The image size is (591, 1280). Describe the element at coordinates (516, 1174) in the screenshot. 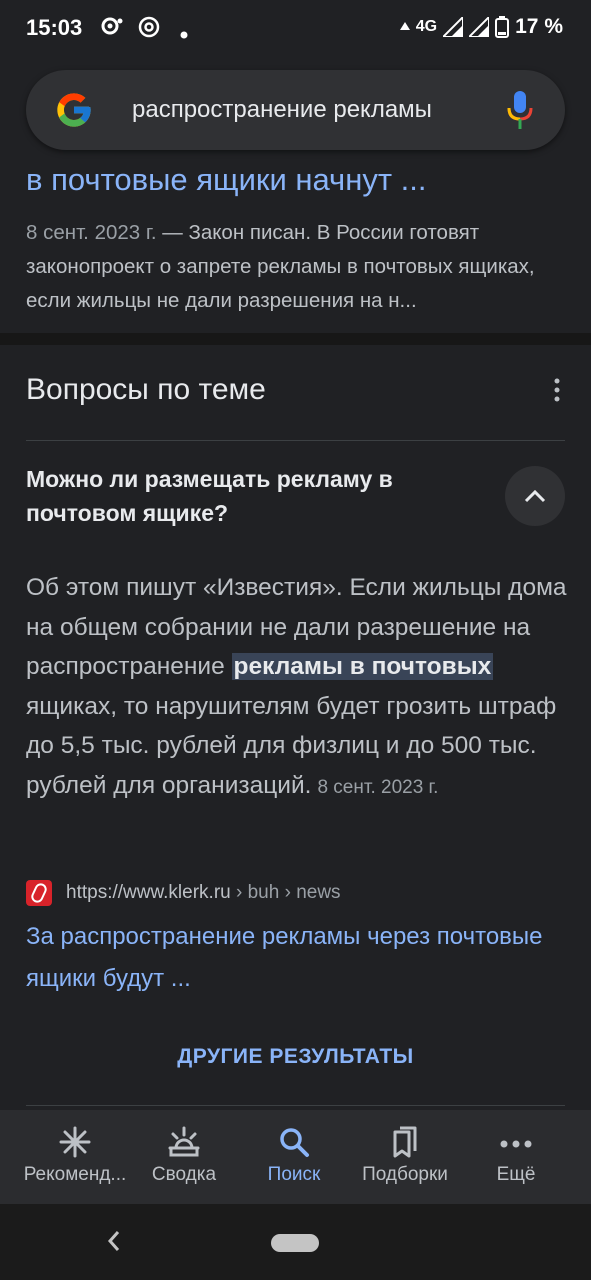

I see `nav-label: Ещё` at that location.